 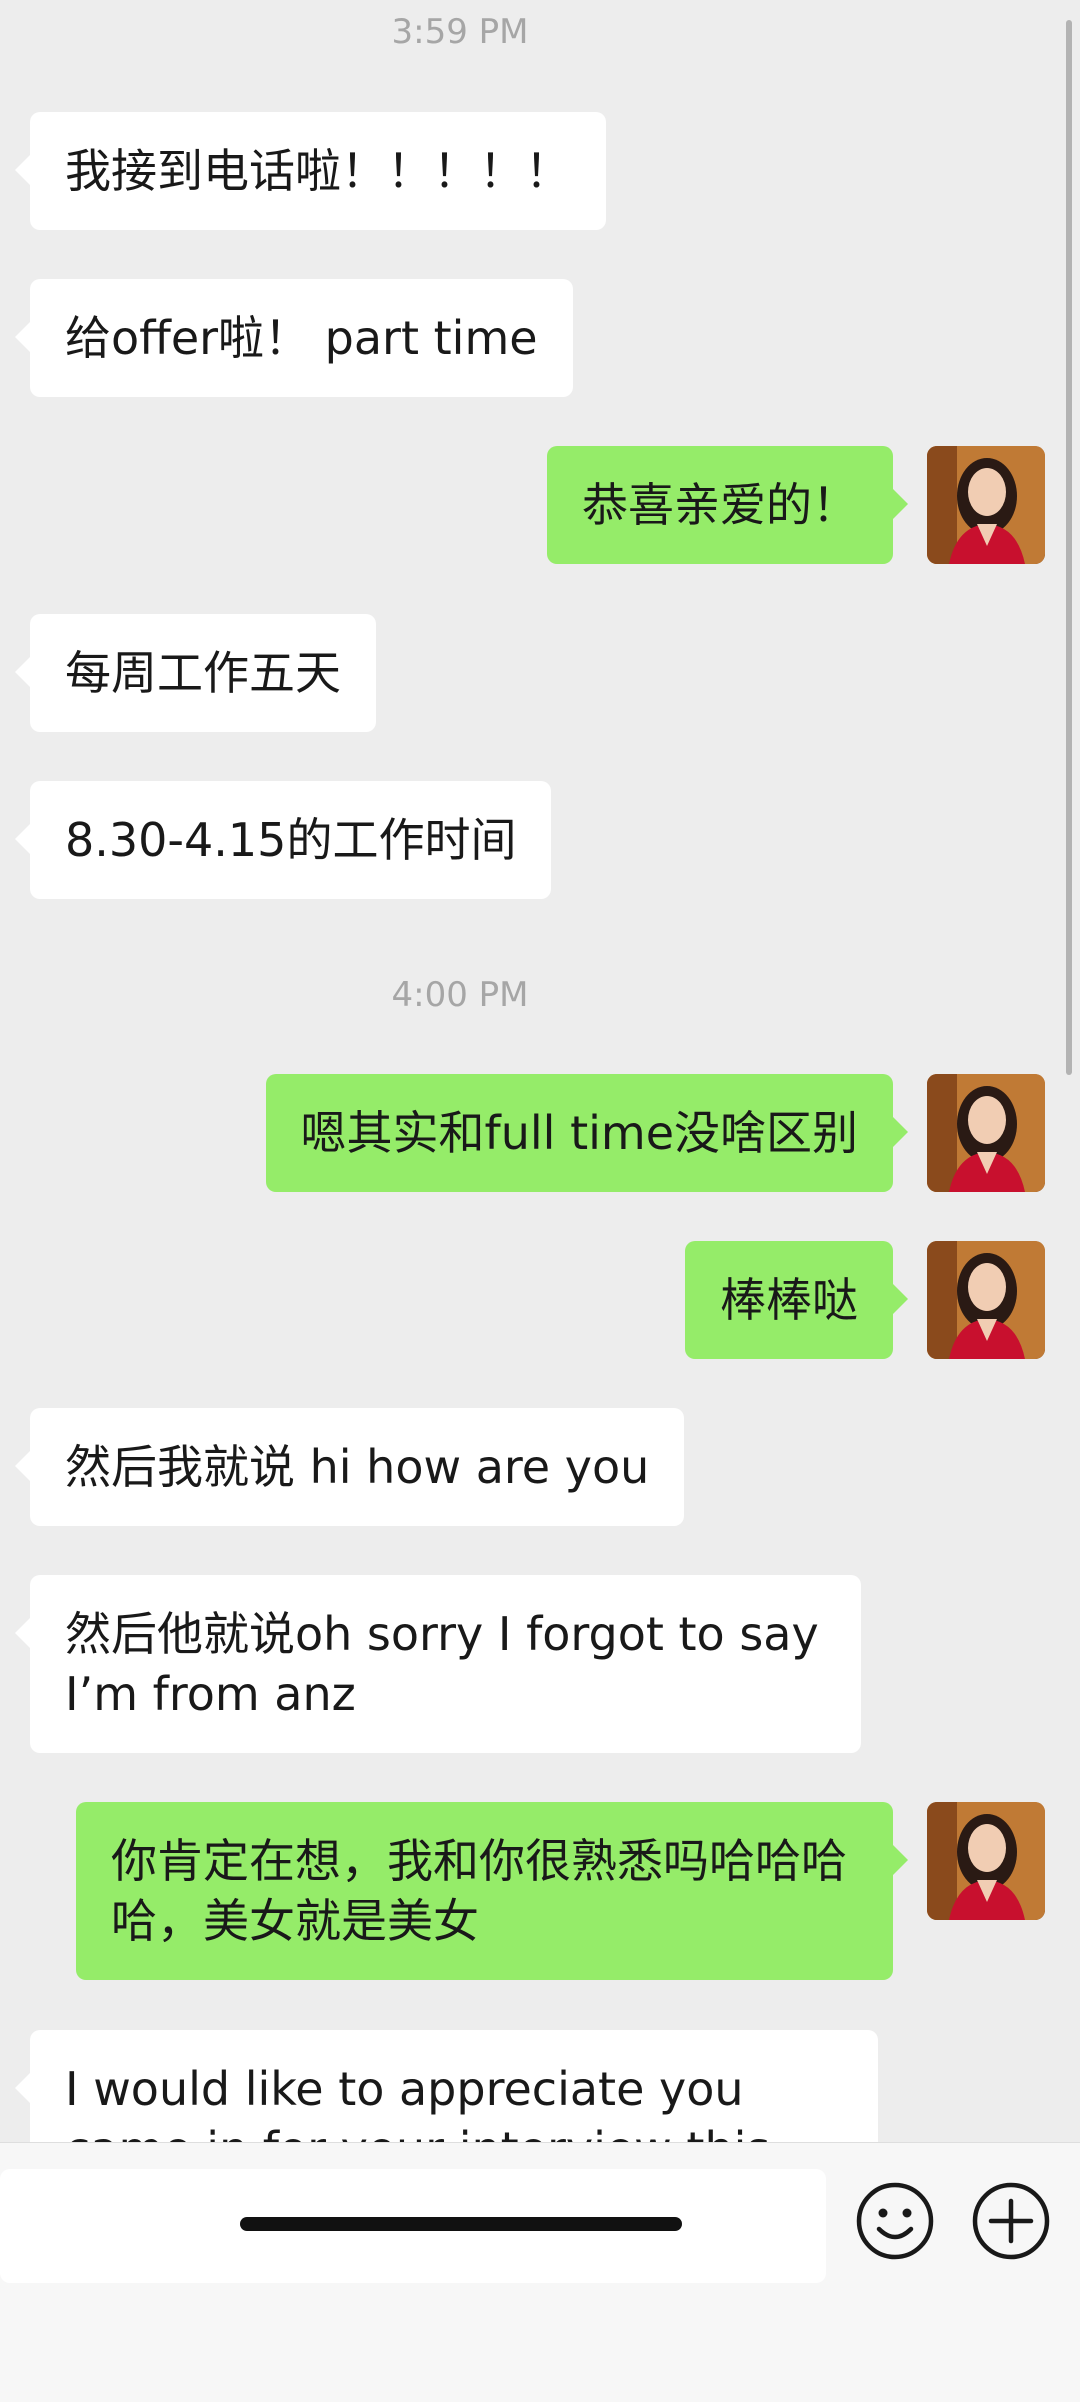 I want to click on emoji-button, so click(x=895, y=2221).